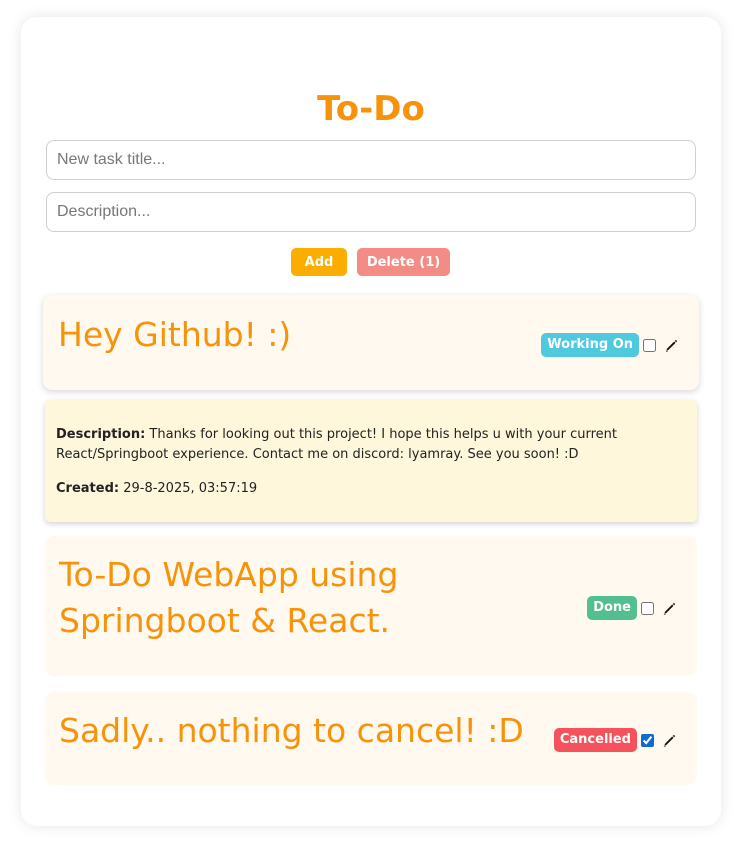 The height and width of the screenshot is (854, 743). I want to click on created-label: Created:, so click(88, 488).